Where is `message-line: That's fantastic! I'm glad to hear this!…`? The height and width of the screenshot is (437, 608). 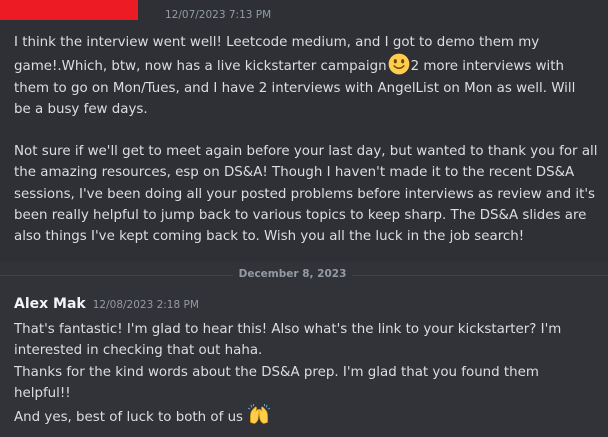 message-line: That's fantastic! I'm glad to hear this!… is located at coordinates (288, 329).